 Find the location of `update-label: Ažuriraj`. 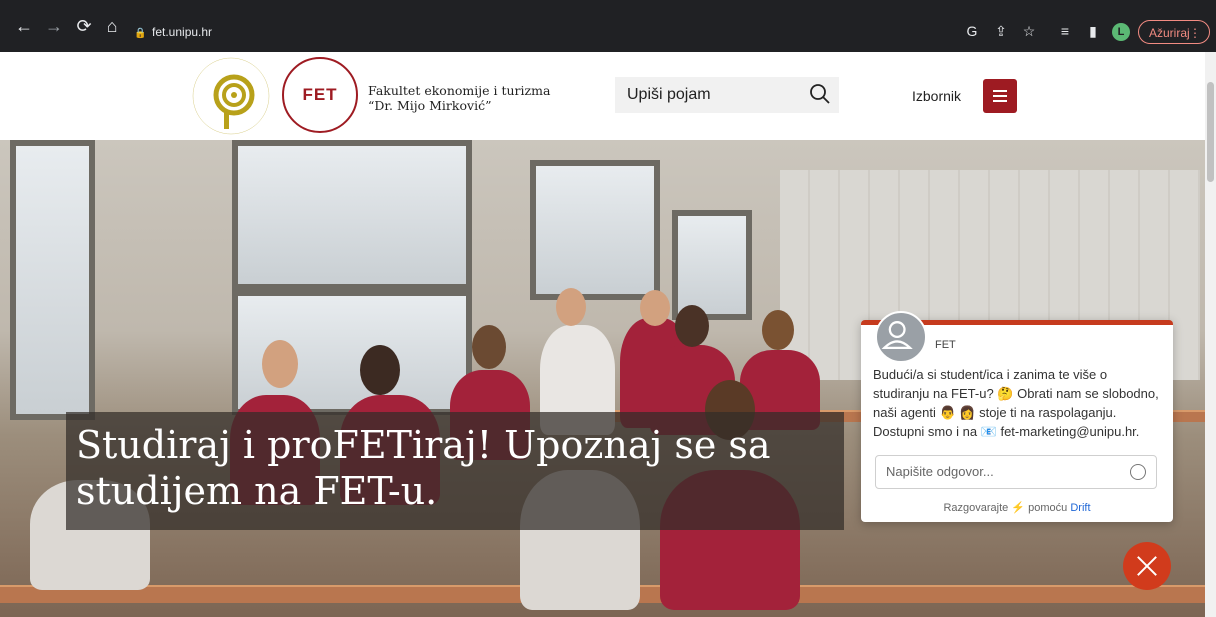

update-label: Ažuriraj is located at coordinates (1169, 33).